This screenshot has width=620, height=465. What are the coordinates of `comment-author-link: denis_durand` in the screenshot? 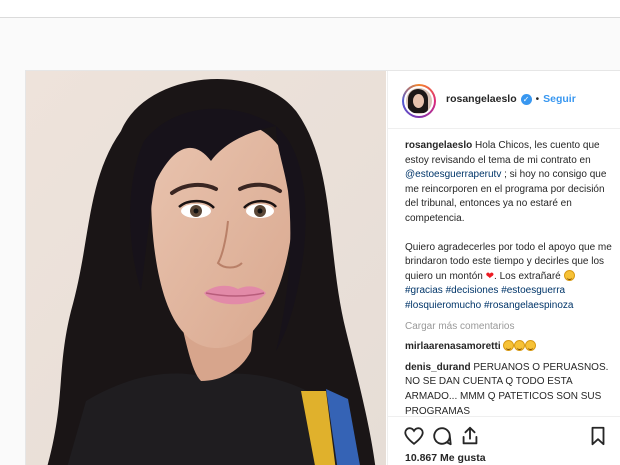 It's located at (438, 367).